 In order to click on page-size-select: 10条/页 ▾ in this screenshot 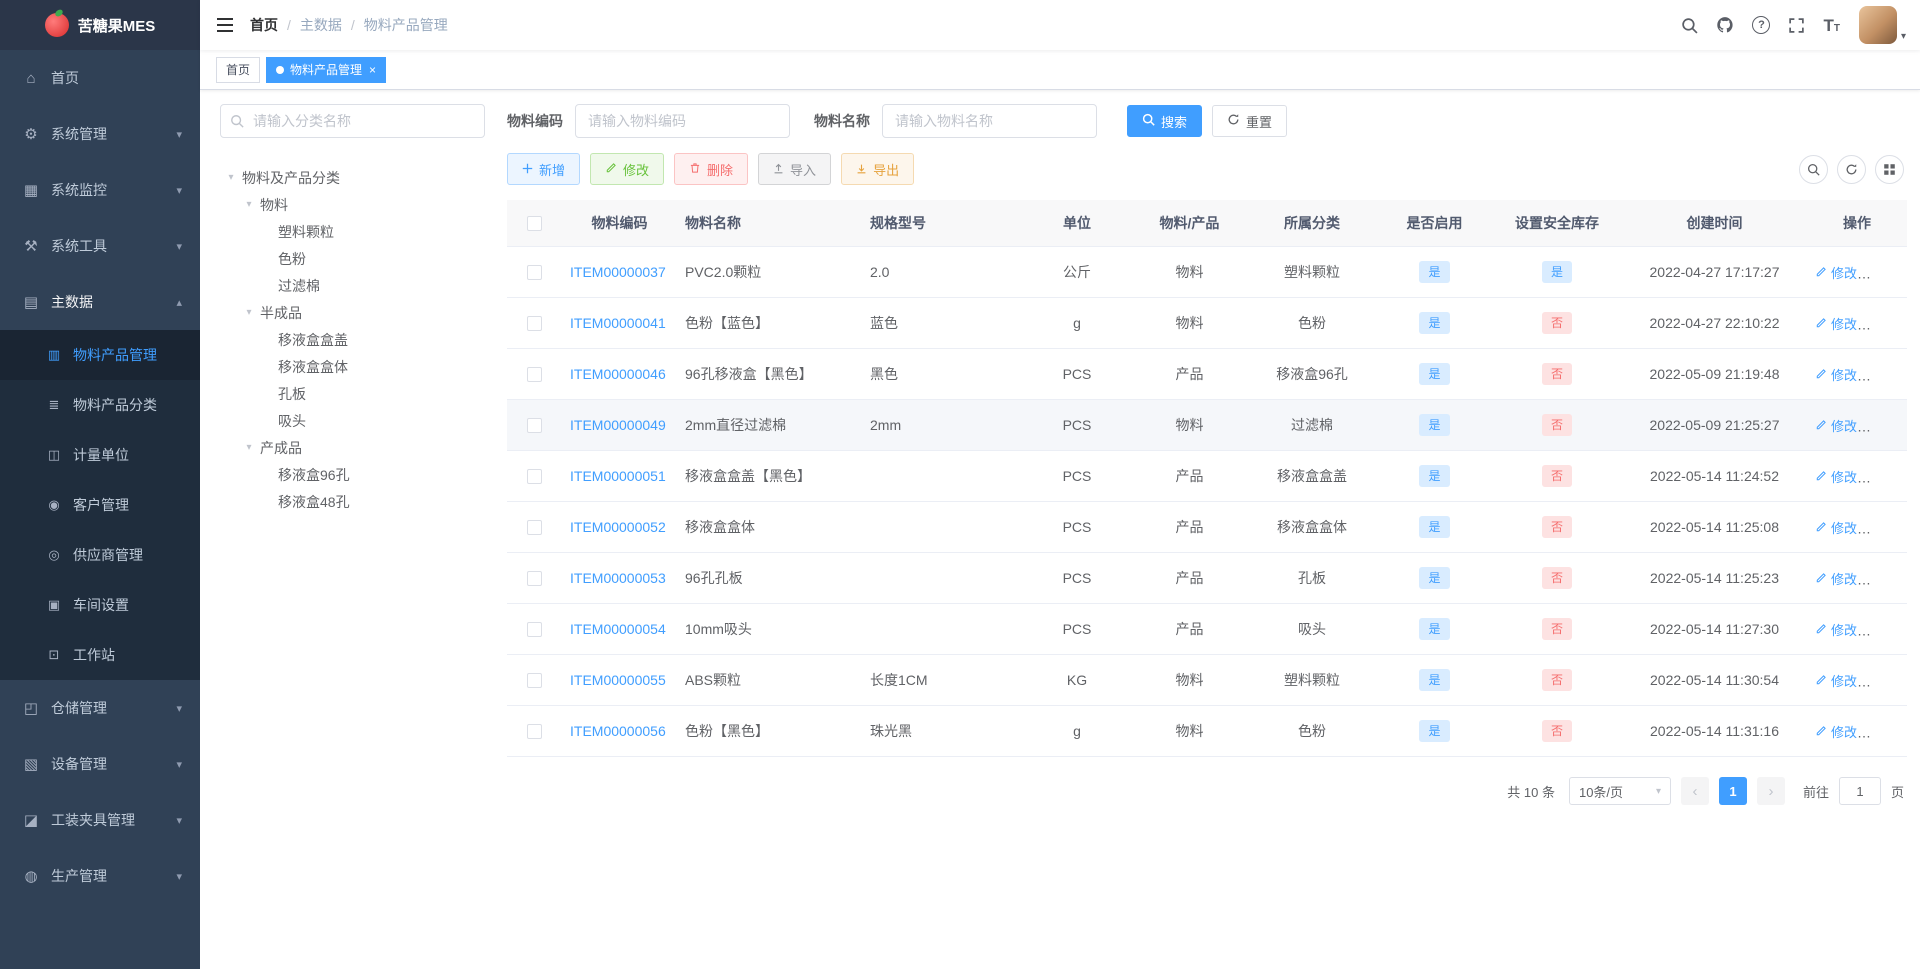, I will do `click(1619, 791)`.